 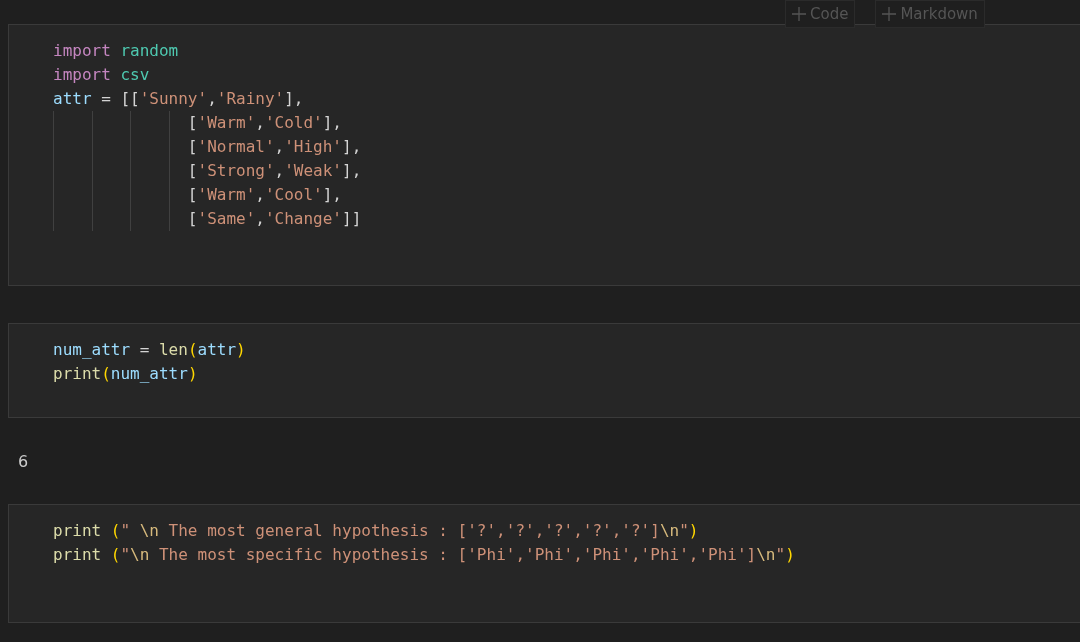 What do you see at coordinates (125, 374) in the screenshot?
I see `code-line: print(num_attr)` at bounding box center [125, 374].